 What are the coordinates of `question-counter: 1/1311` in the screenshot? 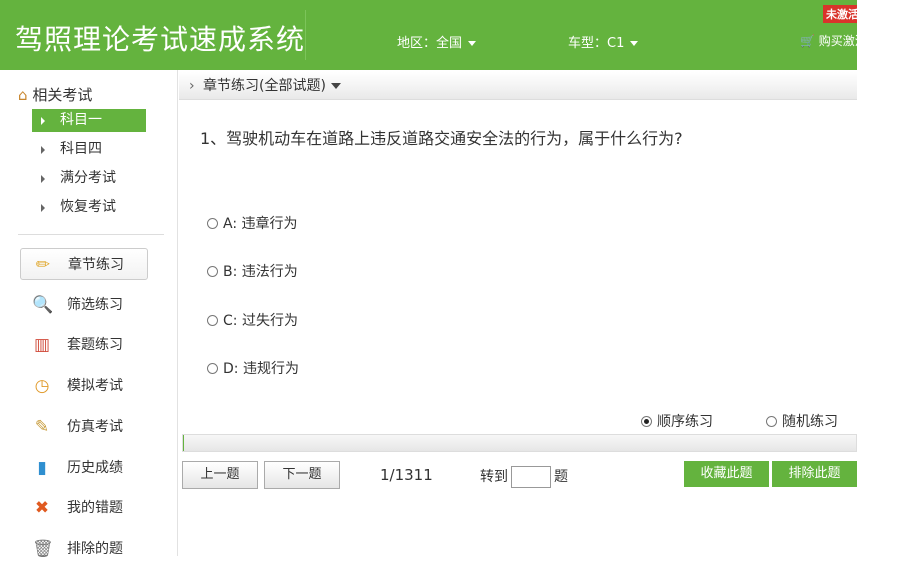 It's located at (406, 475).